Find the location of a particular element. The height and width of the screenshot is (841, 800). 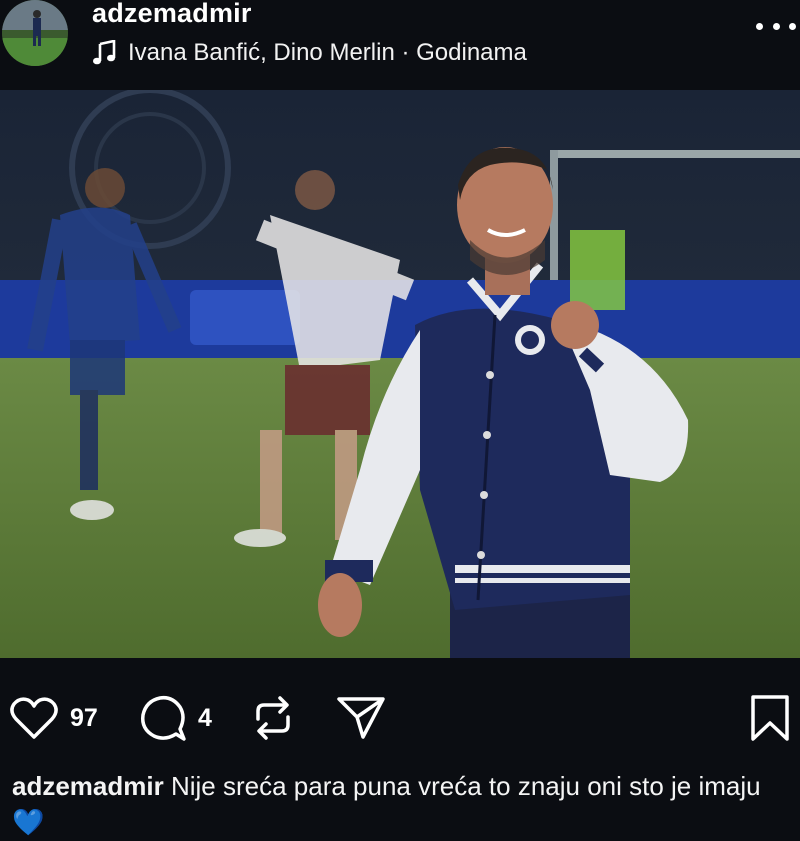

avatar is located at coordinates (35, 33).